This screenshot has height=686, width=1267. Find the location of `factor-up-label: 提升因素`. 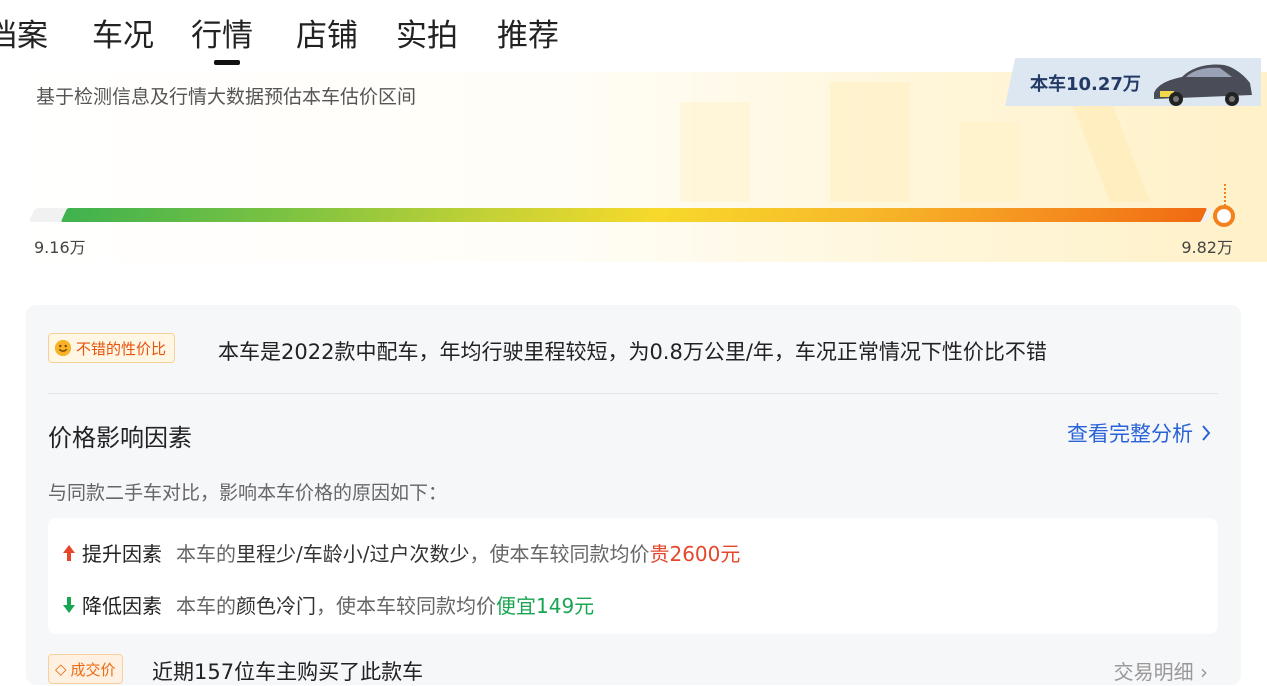

factor-up-label: 提升因素 is located at coordinates (122, 554).